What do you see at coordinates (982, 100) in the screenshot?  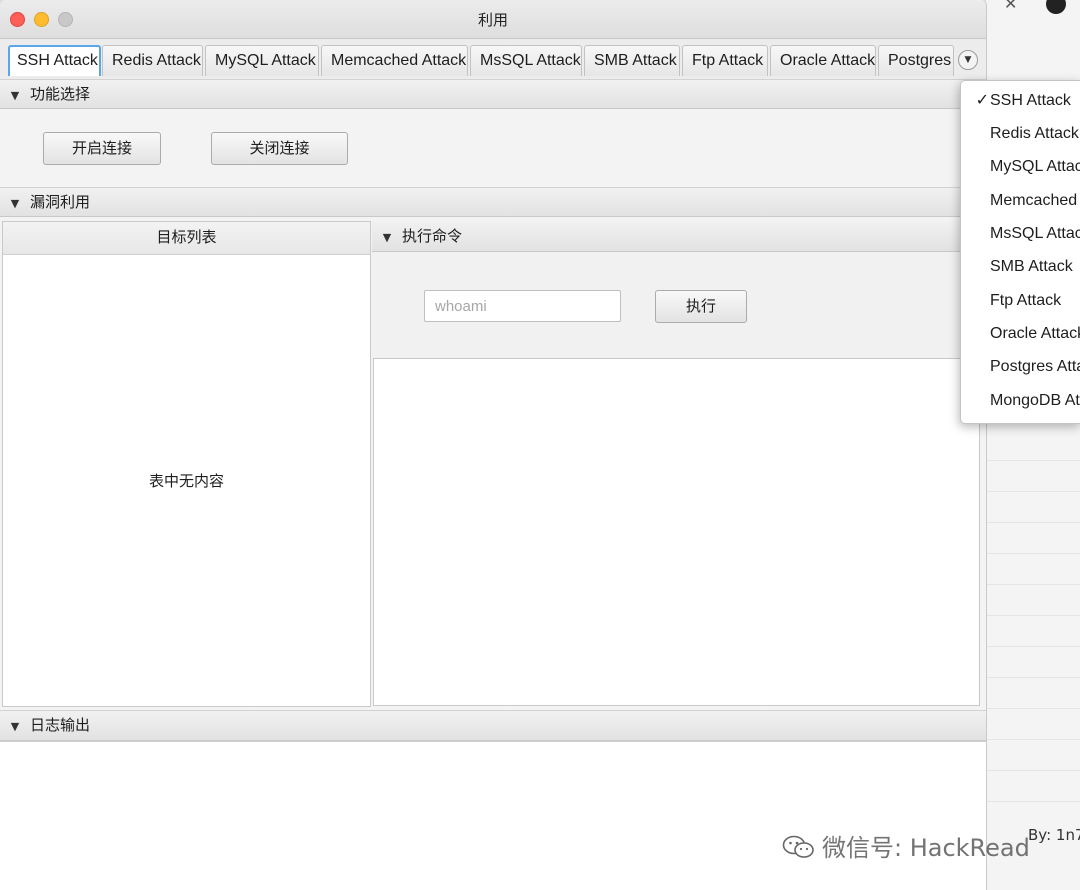 I see `checkmark-icon: ✓` at bounding box center [982, 100].